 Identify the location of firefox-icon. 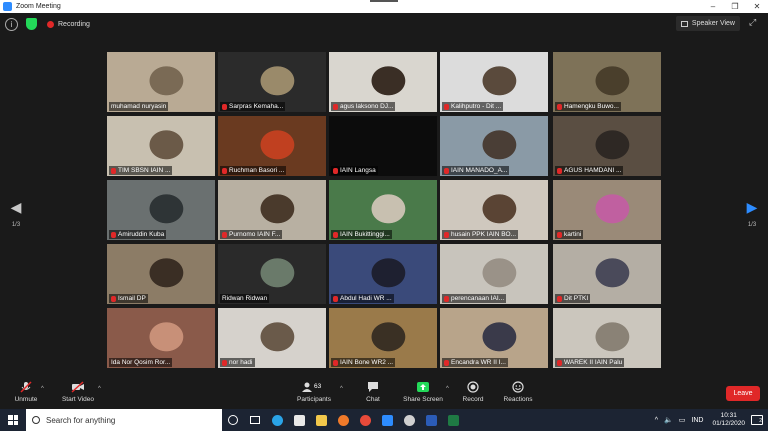
(343, 420).